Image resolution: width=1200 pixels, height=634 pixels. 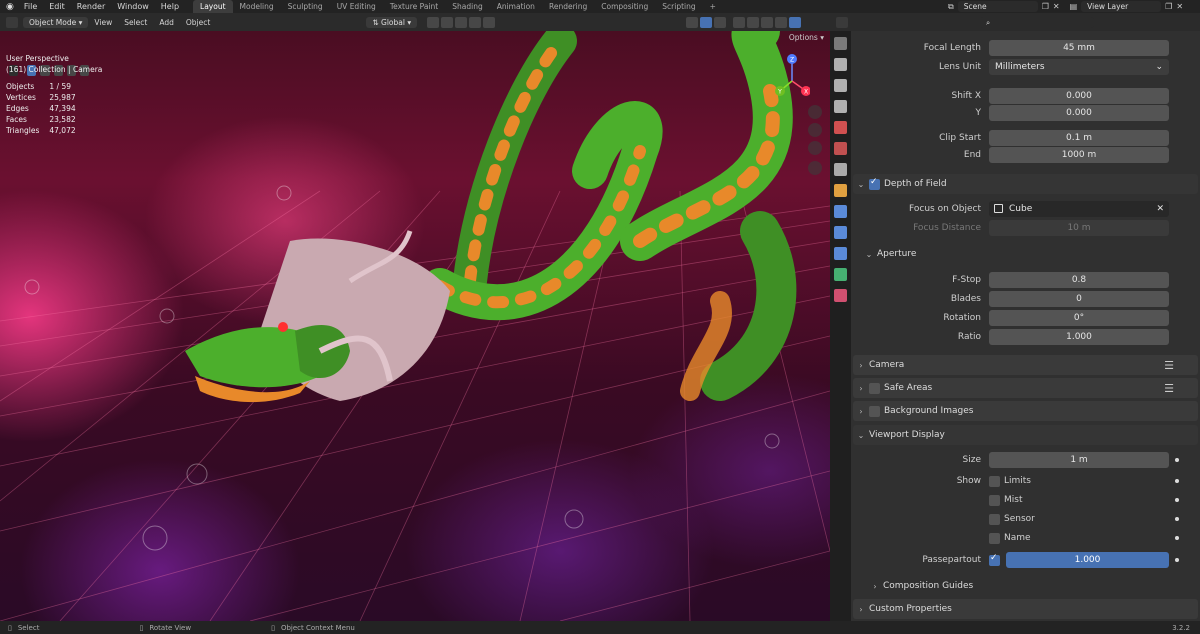 I want to click on shift-y-field: 0.000, so click(x=1079, y=113).